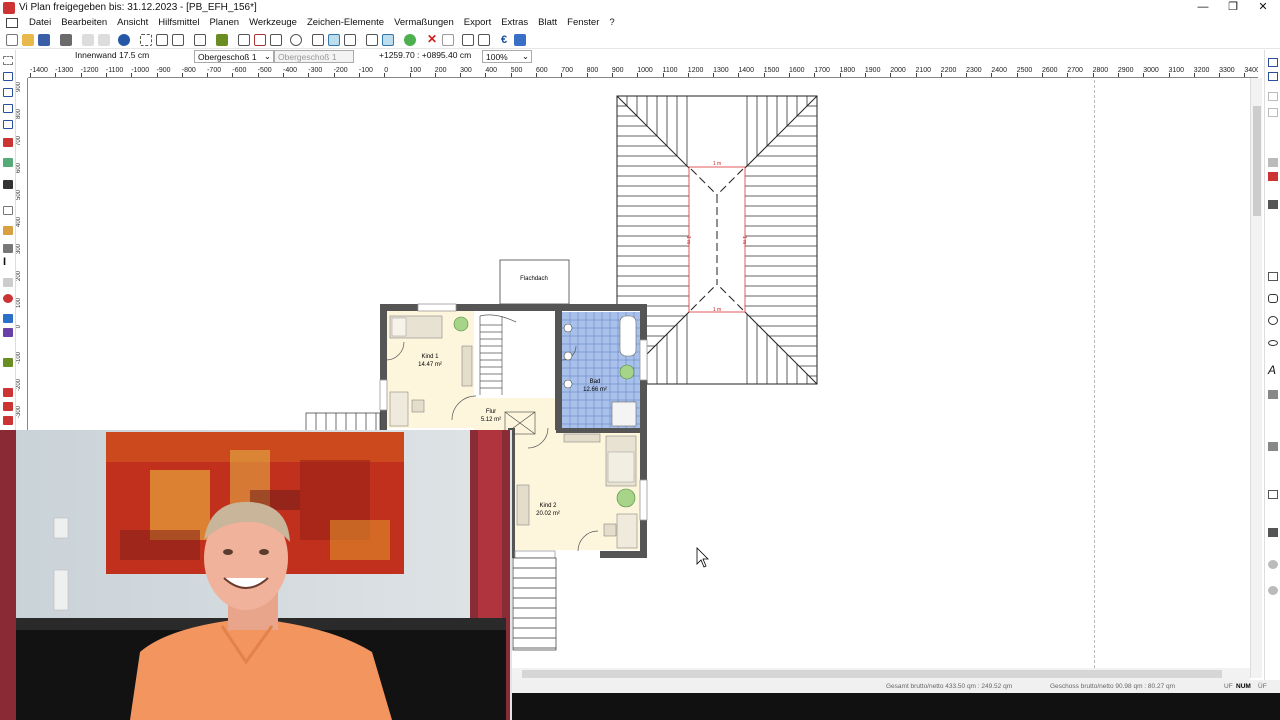 The width and height of the screenshot is (1280, 720). Describe the element at coordinates (12, 39) in the screenshot. I see `new-file-icon` at that location.